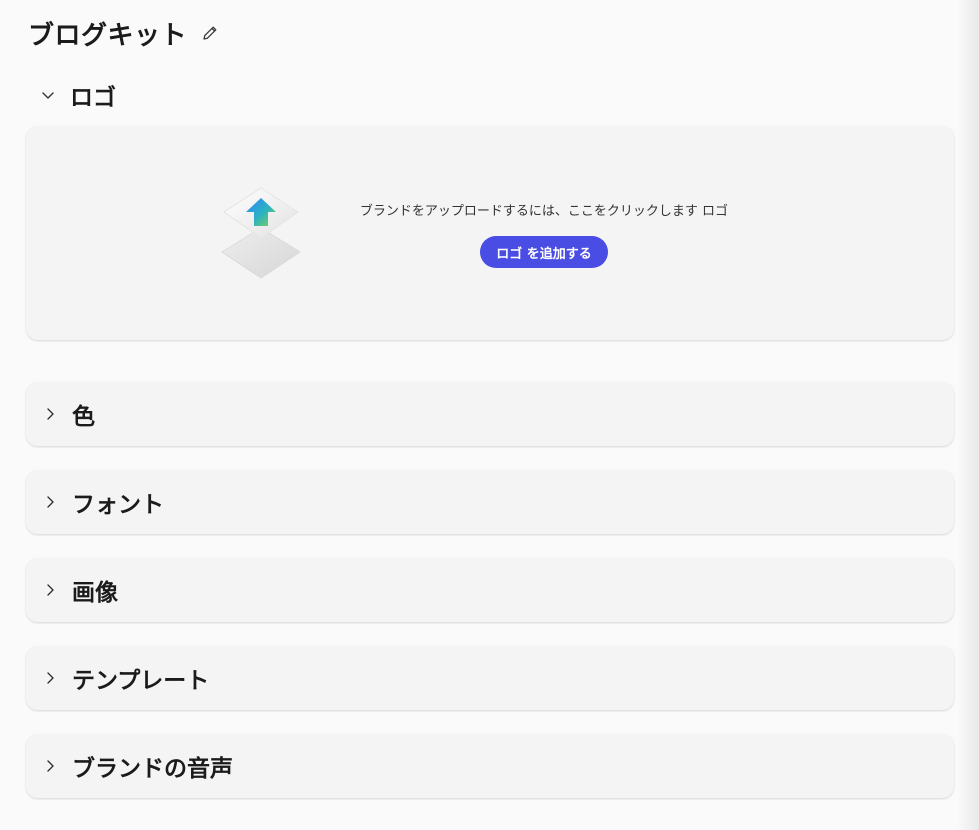  Describe the element at coordinates (490, 590) in the screenshot. I see `section-images: 画像` at that location.